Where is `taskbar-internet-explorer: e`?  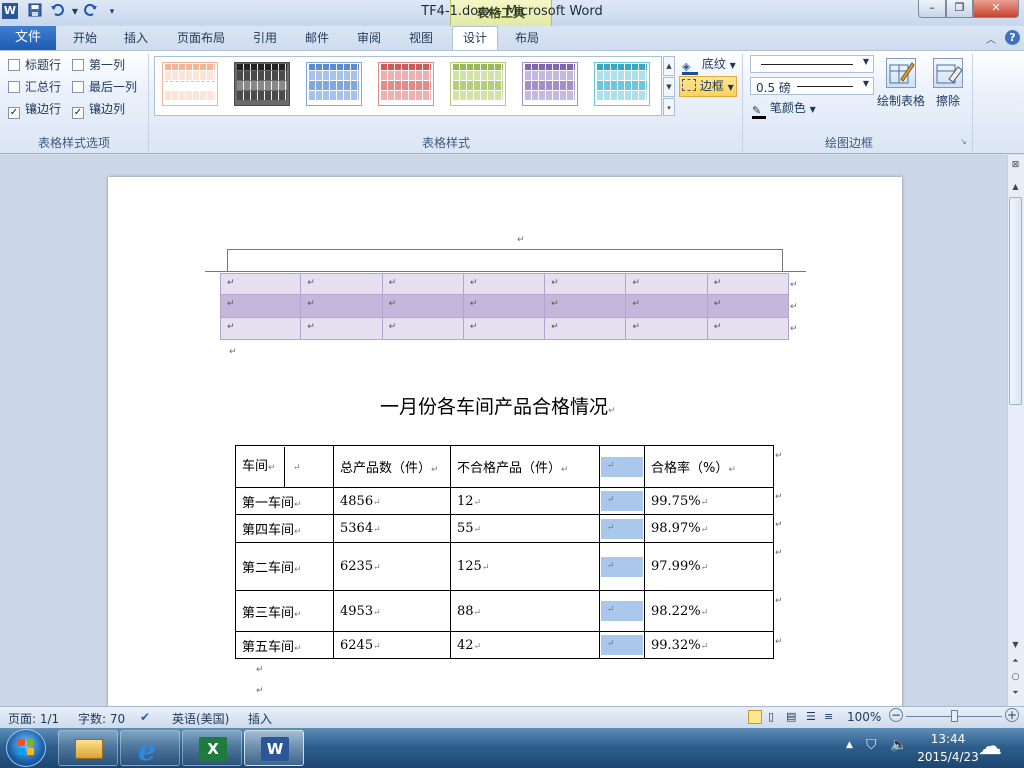
taskbar-internet-explorer: e is located at coordinates (150, 748).